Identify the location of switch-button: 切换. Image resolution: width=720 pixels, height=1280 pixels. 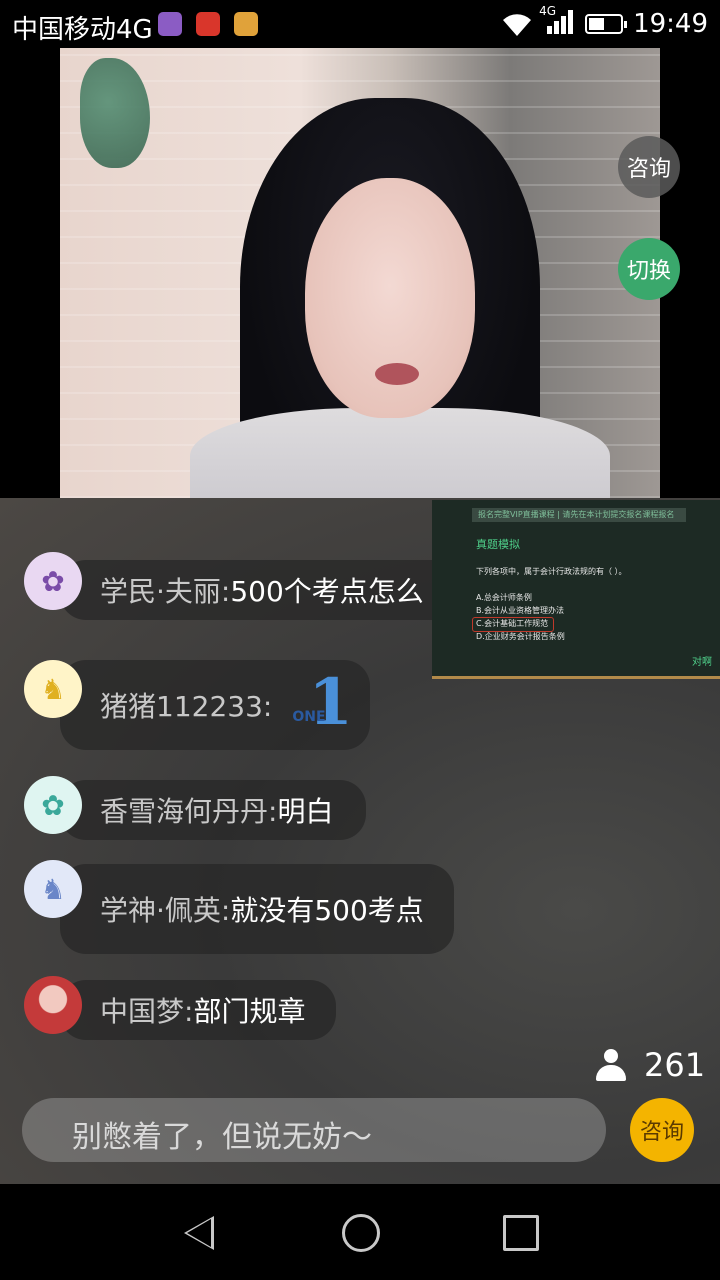
(649, 269).